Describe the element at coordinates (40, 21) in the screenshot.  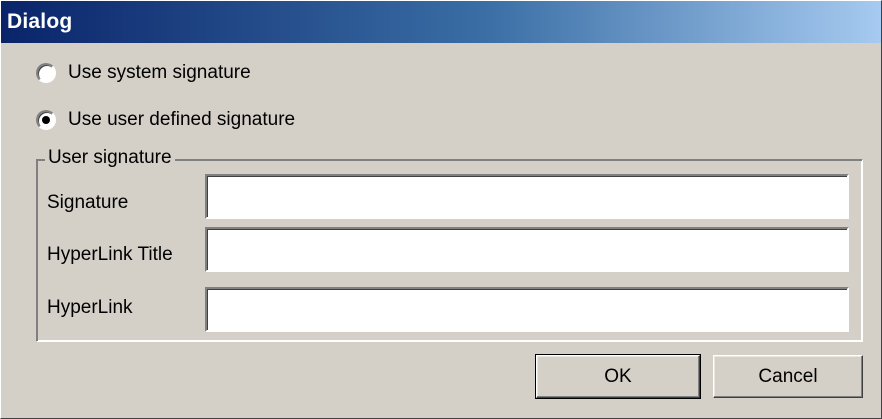
I see `window-title: Dialog` at that location.